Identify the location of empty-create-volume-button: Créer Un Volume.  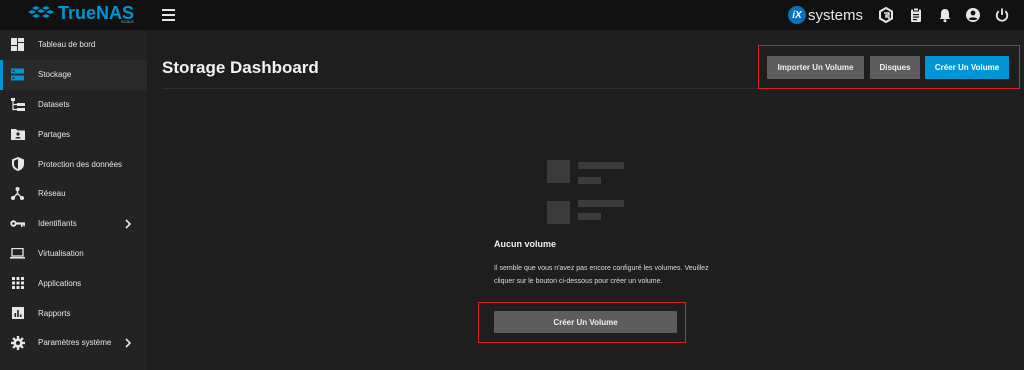
(585, 322).